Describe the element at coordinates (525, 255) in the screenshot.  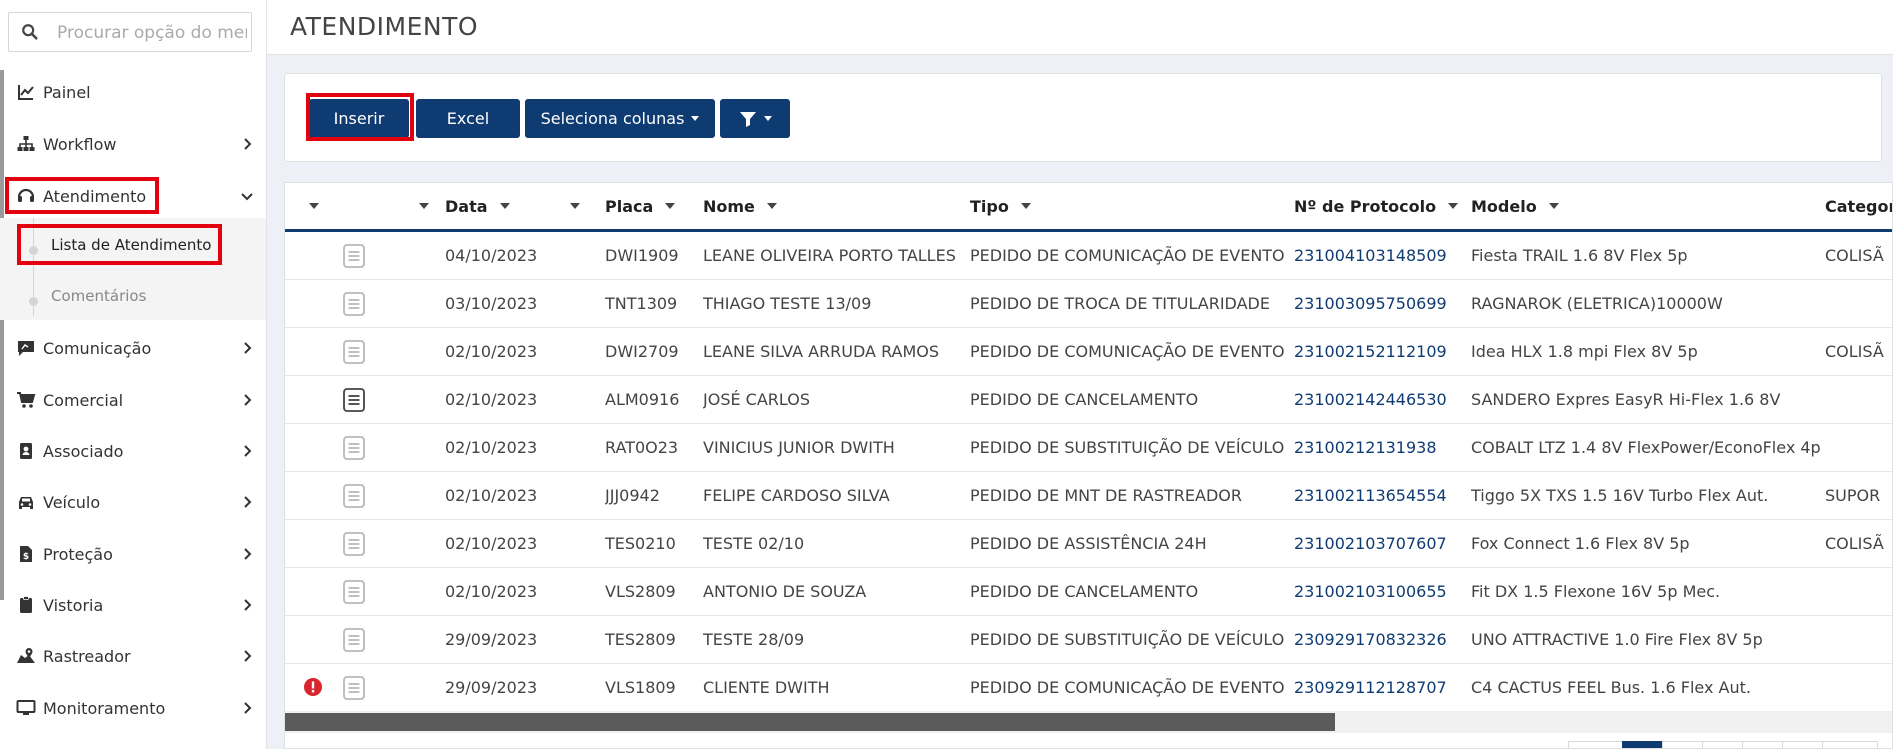
I see `cell-data: 04/10/2023` at that location.